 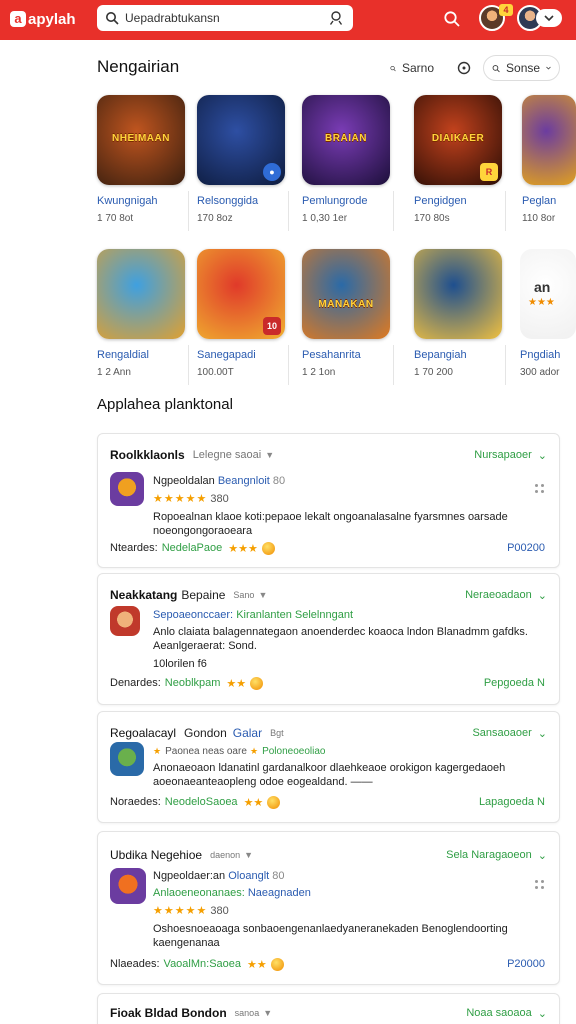 What do you see at coordinates (548, 294) in the screenshot?
I see `app-thumbnail: an ★★★` at bounding box center [548, 294].